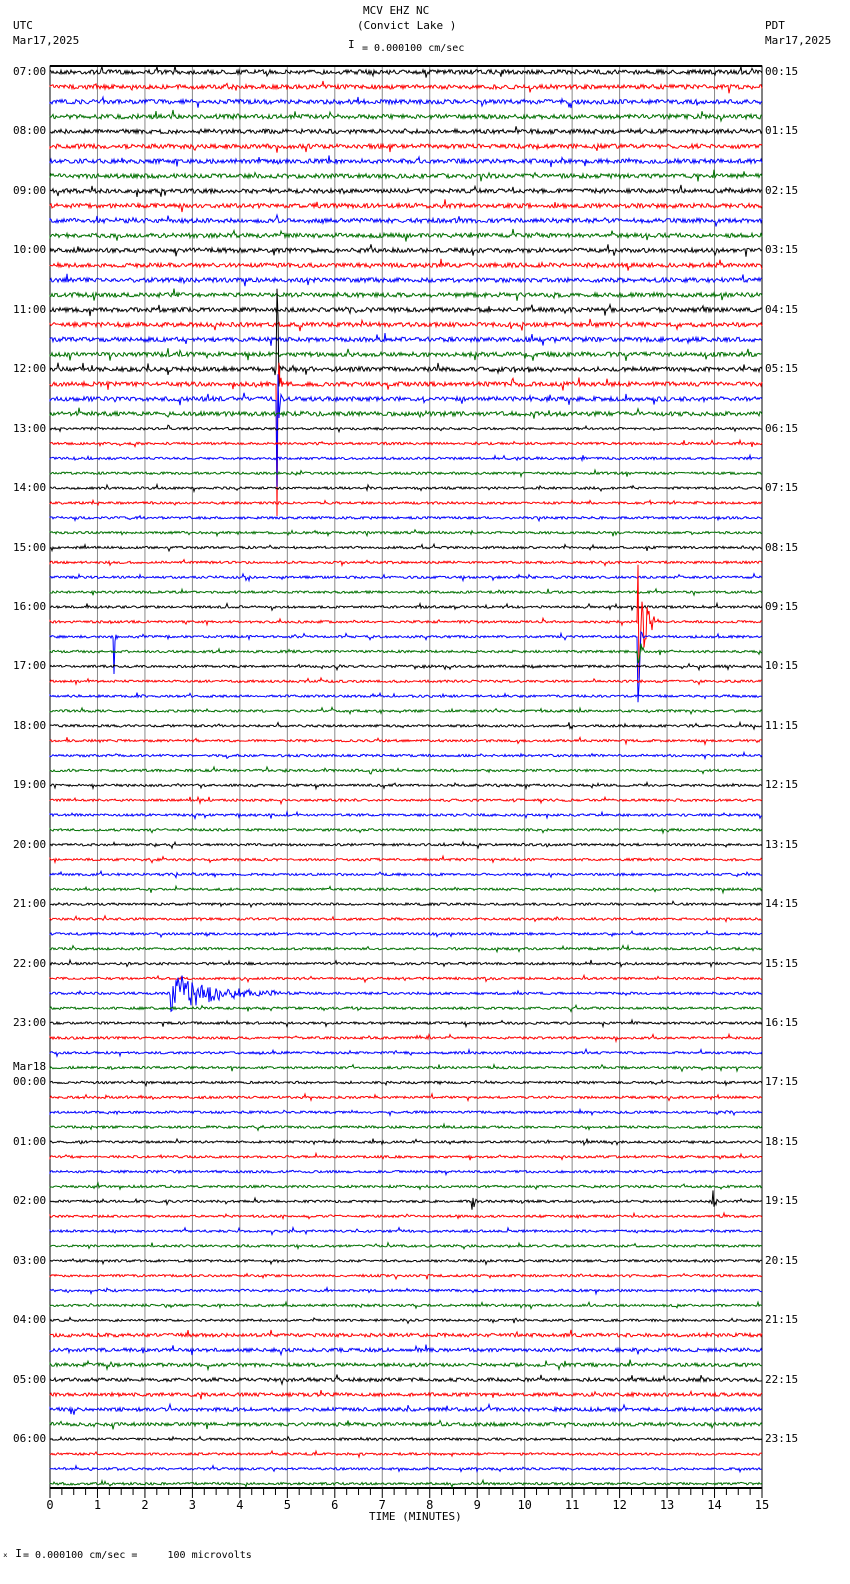 The width and height of the screenshot is (850, 1584). I want to click on utc-hour-label: 02:00, so click(30, 1201).